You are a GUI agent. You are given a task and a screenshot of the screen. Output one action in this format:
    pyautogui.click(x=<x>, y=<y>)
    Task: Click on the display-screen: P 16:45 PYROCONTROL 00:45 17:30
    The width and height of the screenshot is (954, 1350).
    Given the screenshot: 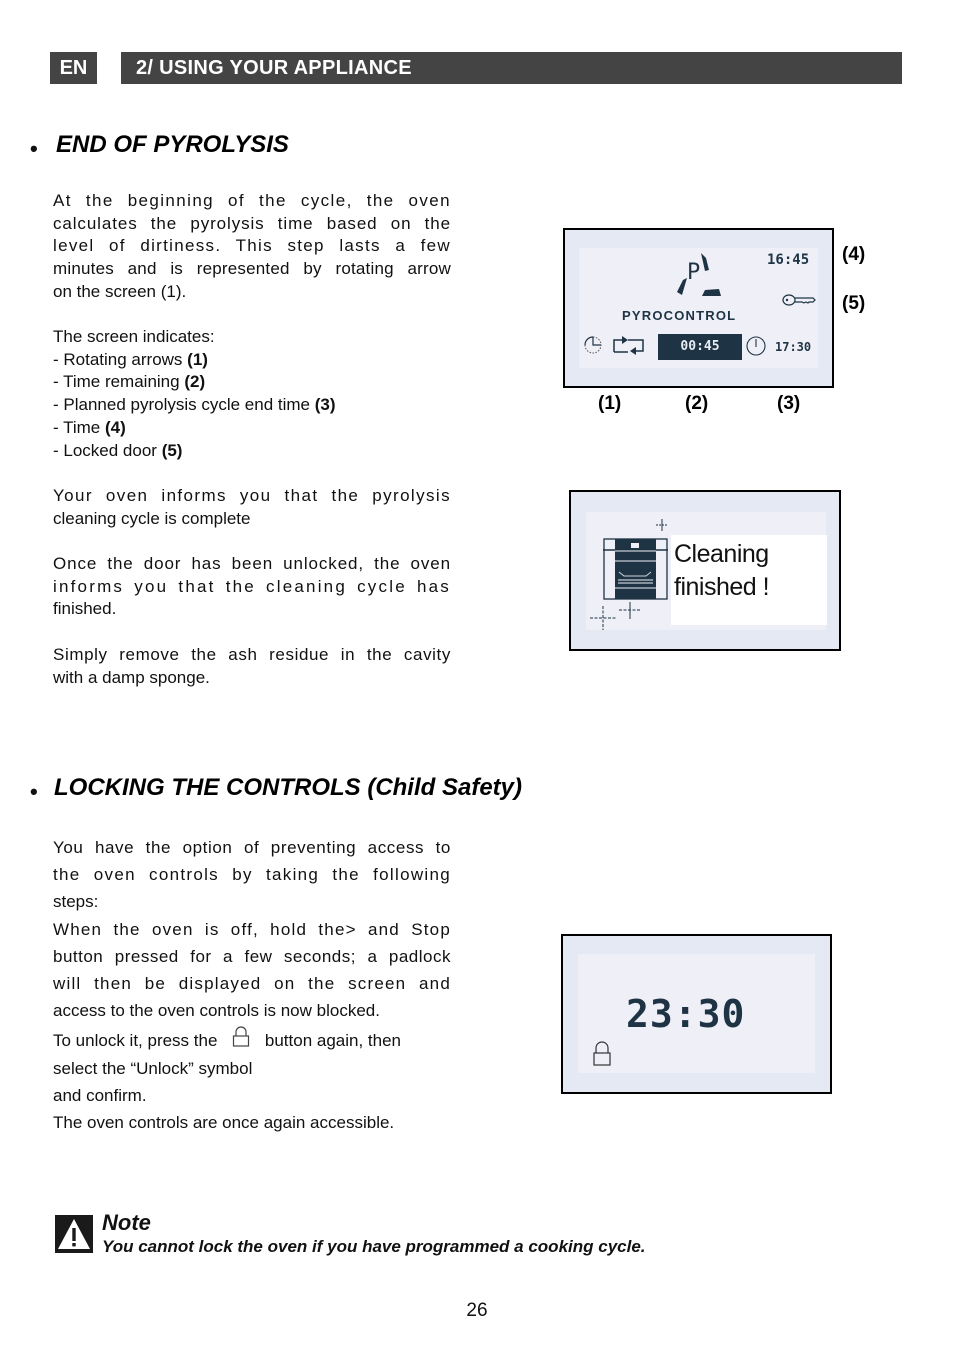 What is the action you would take?
    pyautogui.click(x=698, y=308)
    